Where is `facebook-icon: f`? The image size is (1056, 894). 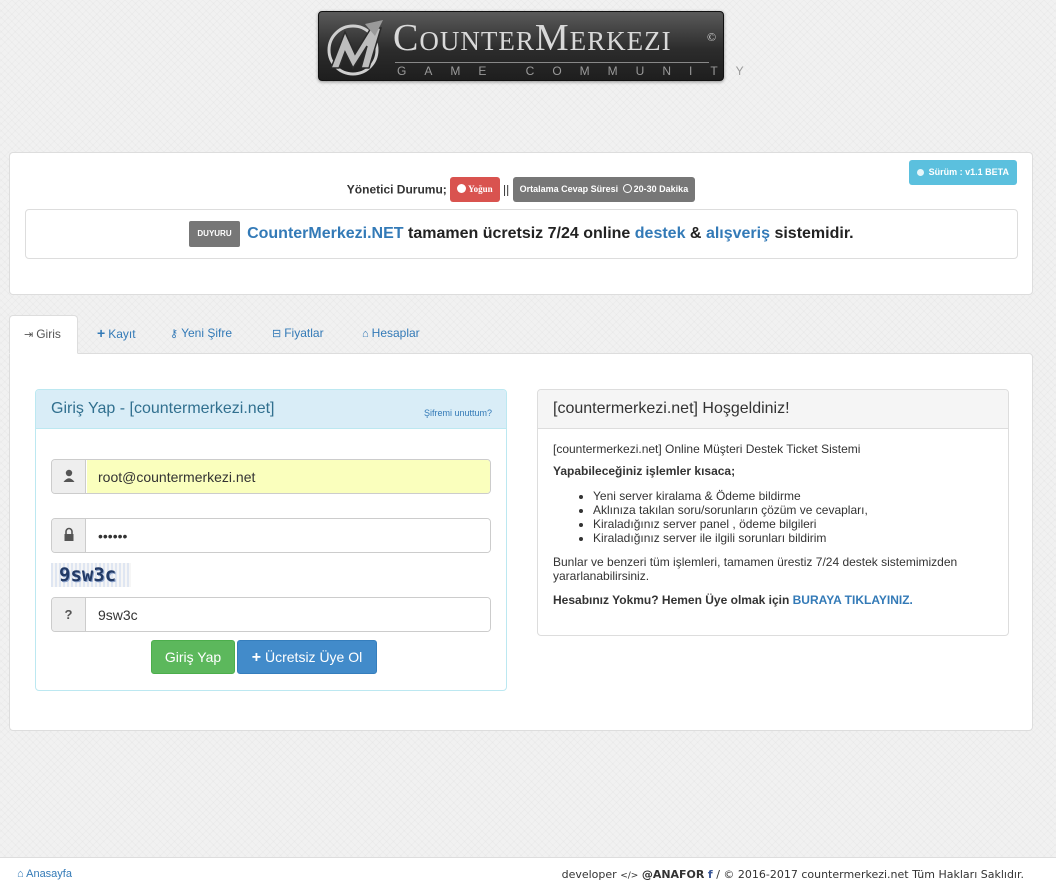
facebook-icon: f is located at coordinates (710, 874).